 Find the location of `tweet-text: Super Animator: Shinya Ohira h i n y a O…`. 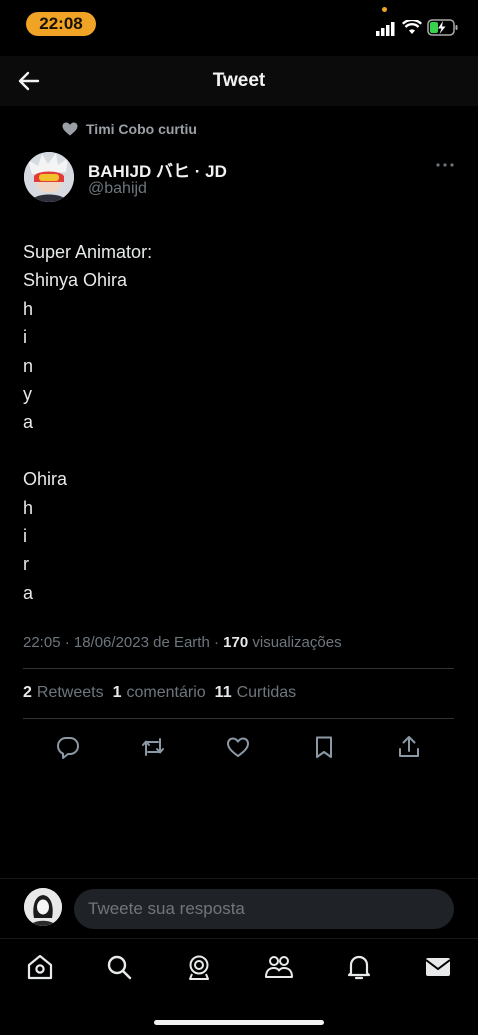

tweet-text: Super Animator: Shinya Ohira h i n y a O… is located at coordinates (87, 422).